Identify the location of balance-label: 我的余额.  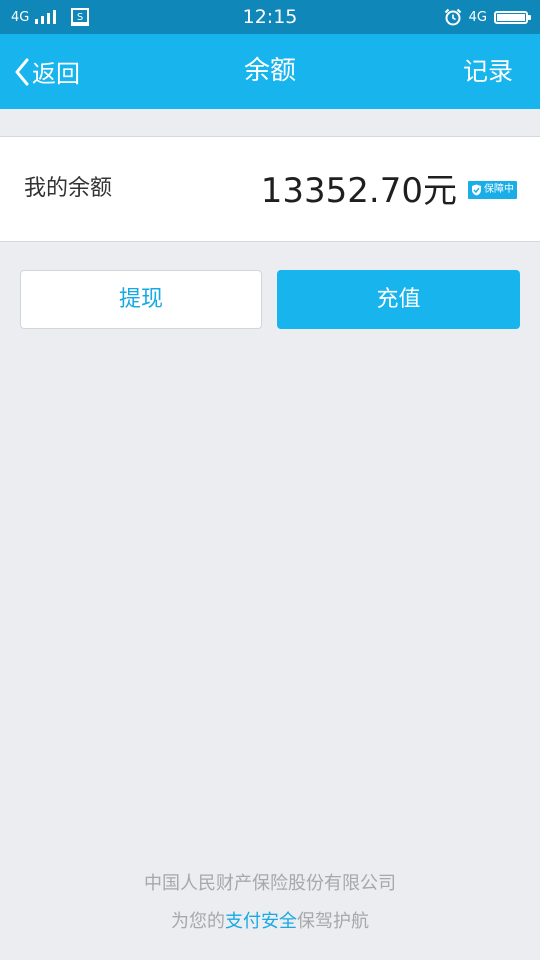
(68, 188).